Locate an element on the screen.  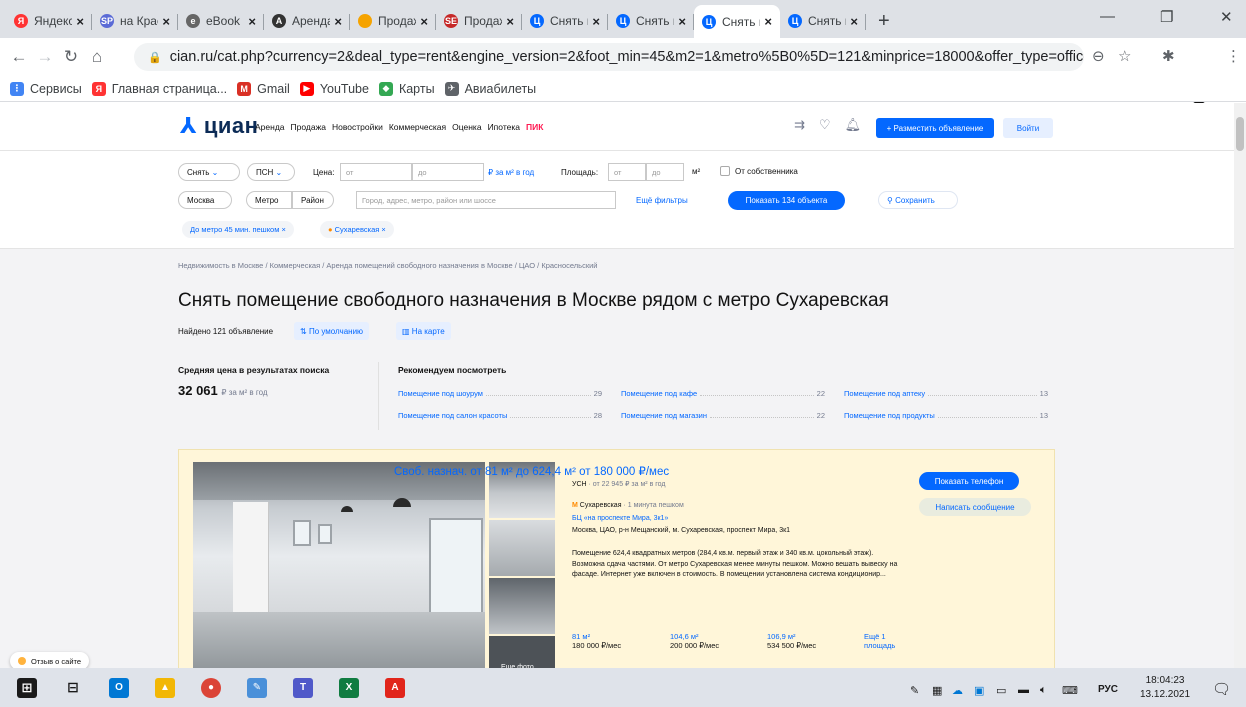
recommend-link: Помещение под кафе 22 is located at coordinates (723, 393).